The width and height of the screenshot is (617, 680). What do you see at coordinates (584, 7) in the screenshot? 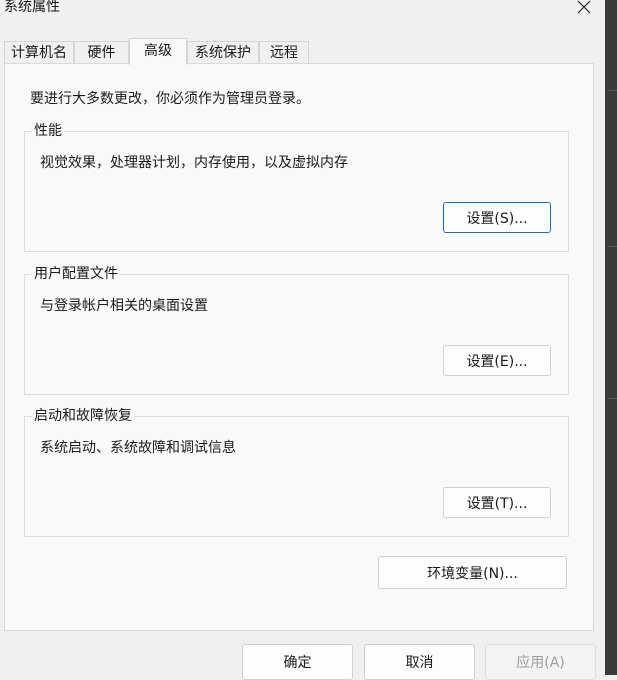
I see `close-icon` at bounding box center [584, 7].